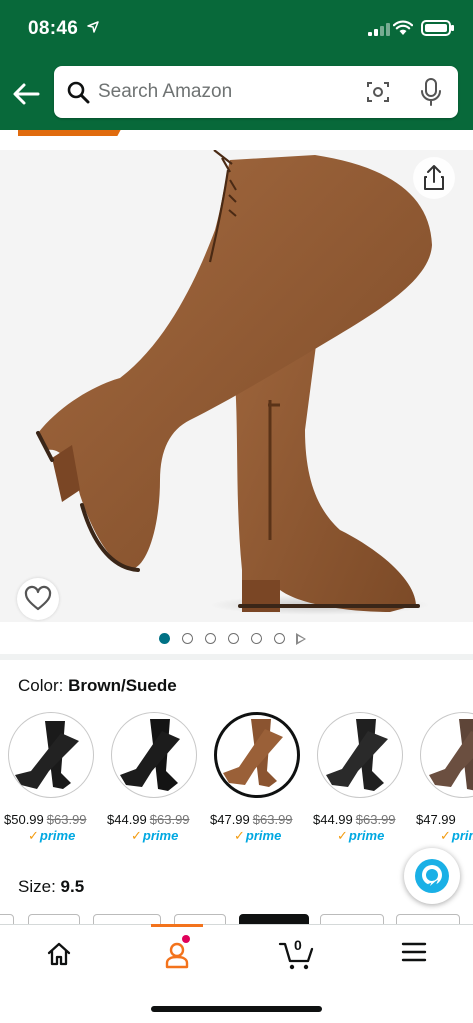  I want to click on camera-scan-icon, so click(378, 92).